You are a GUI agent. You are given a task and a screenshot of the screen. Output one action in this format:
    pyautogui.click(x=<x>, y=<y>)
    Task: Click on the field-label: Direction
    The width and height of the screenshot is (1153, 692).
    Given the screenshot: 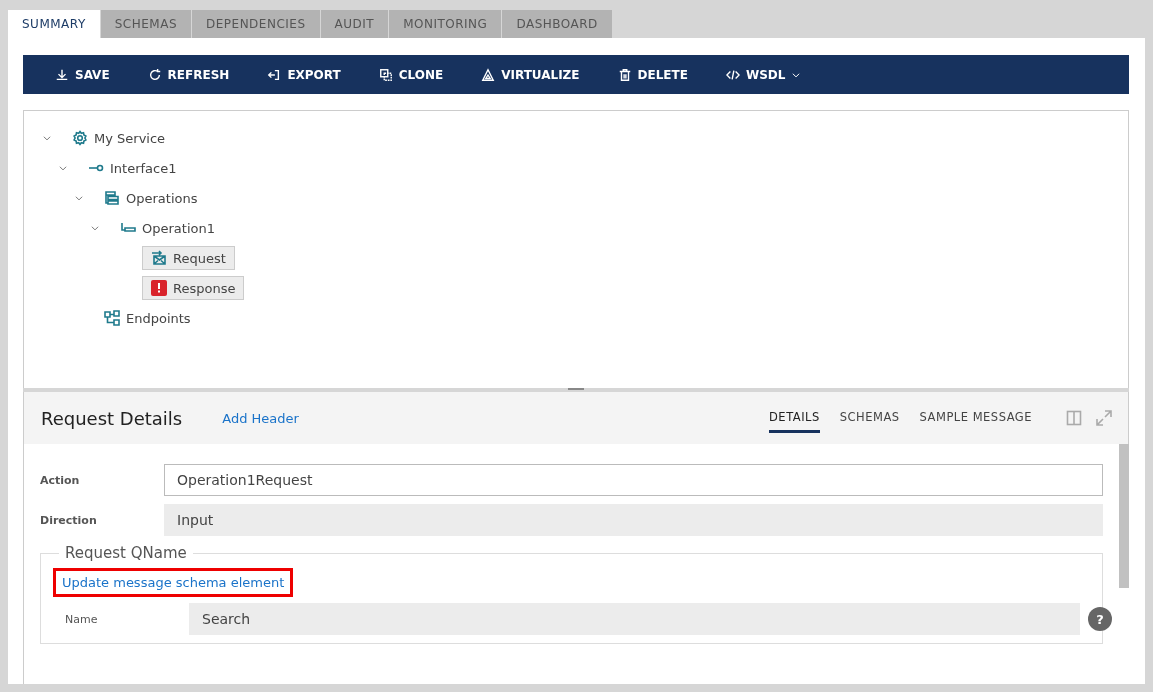 What is the action you would take?
    pyautogui.click(x=69, y=520)
    